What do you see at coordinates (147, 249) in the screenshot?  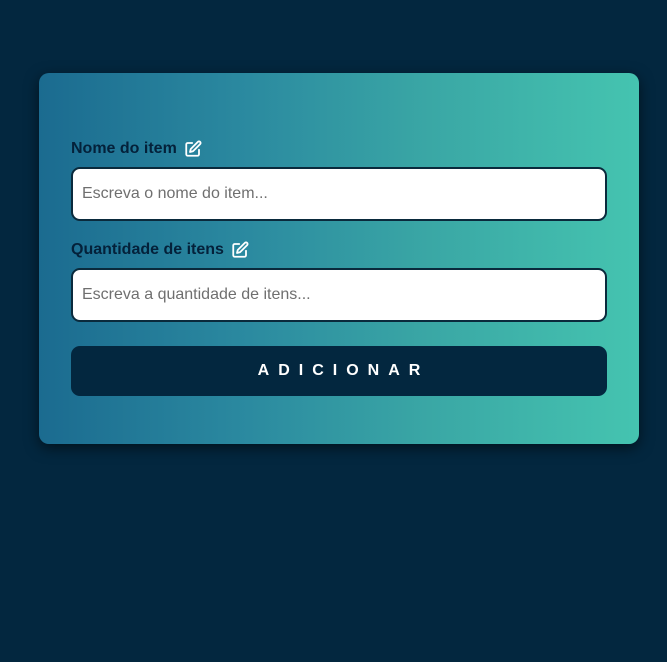 I see `item-quantity-label-text: Quantidade de itens` at bounding box center [147, 249].